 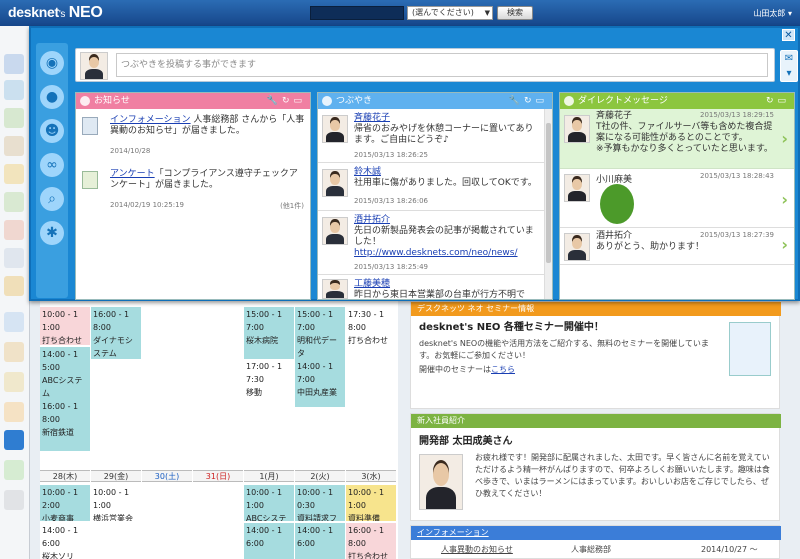 I want to click on chat-bubble-icon: ●, so click(x=52, y=97).